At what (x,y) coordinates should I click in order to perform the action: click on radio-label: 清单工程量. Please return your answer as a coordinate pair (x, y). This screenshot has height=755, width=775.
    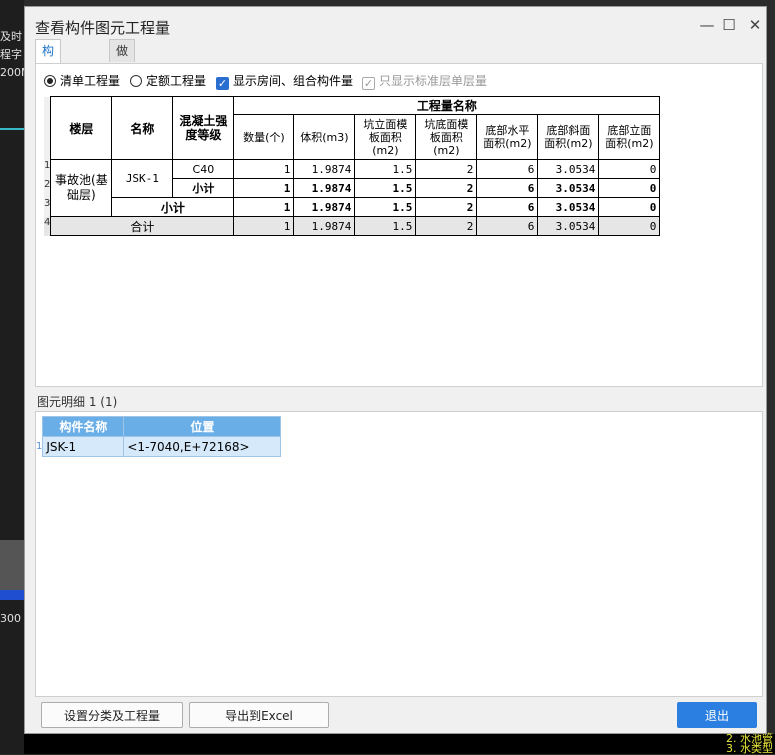
    Looking at the image, I should click on (90, 81).